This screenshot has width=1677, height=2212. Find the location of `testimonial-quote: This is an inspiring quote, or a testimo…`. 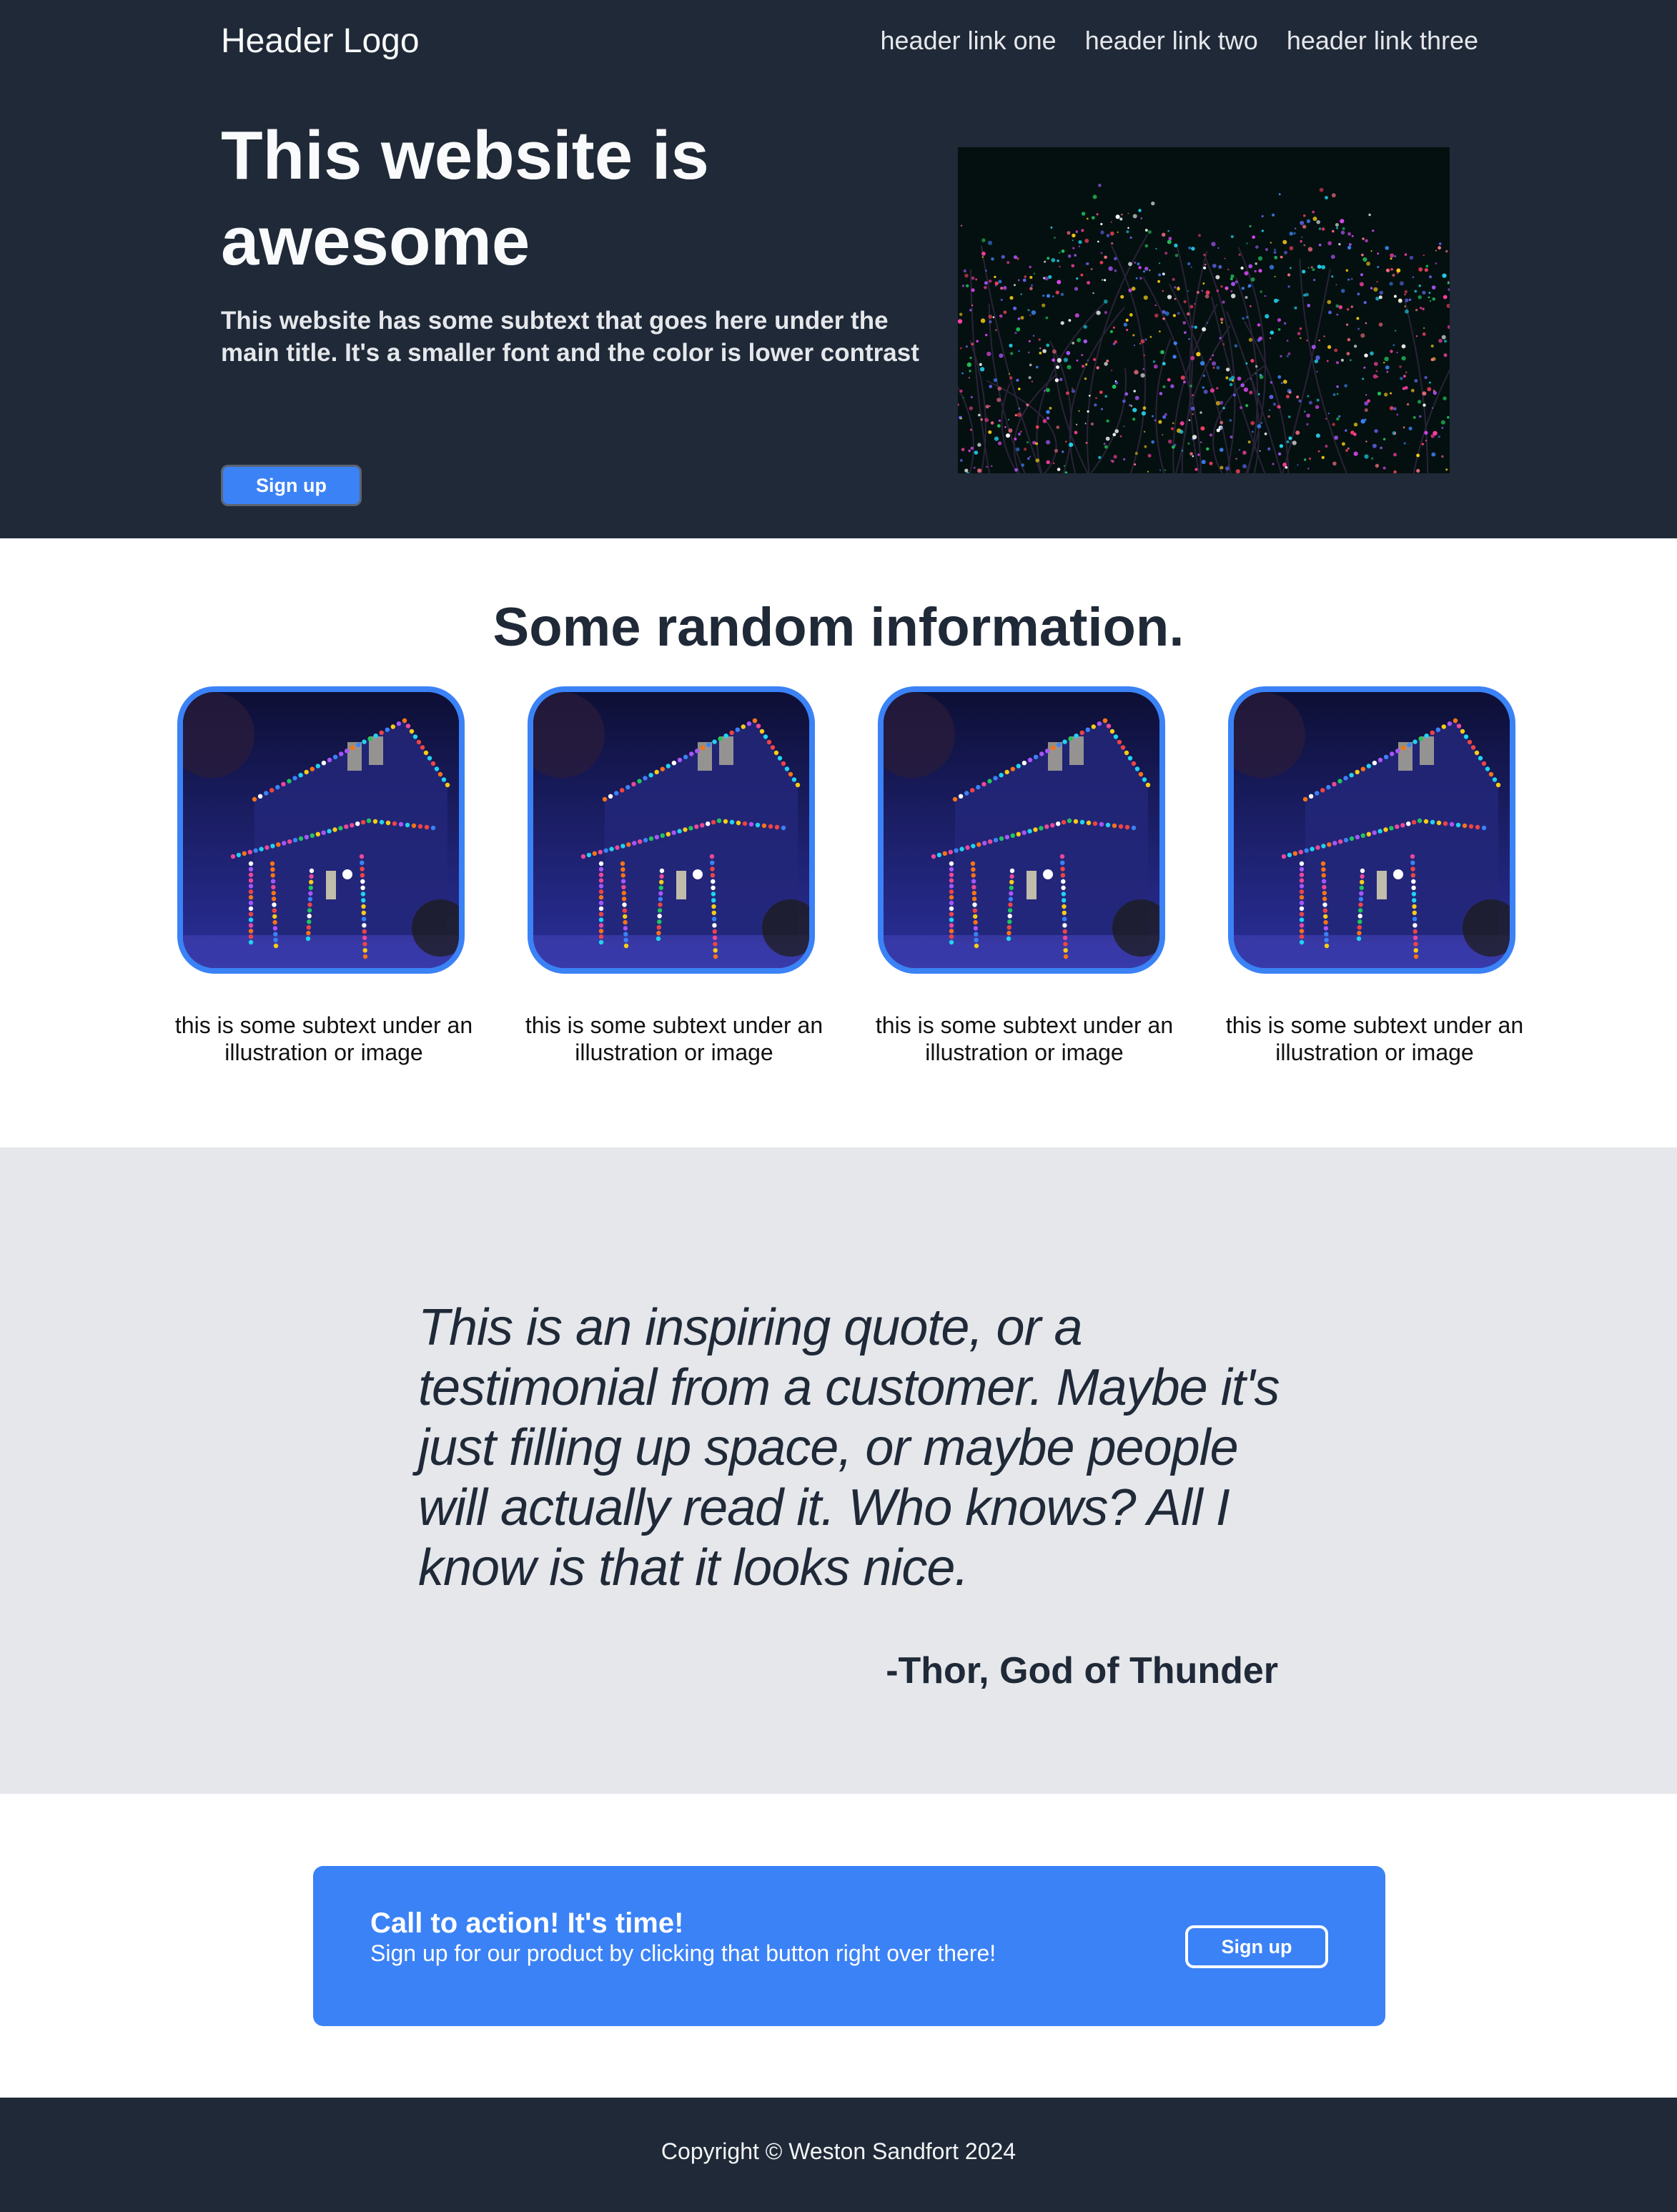

testimonial-quote: This is an inspiring quote, or a testimo… is located at coordinates (849, 1447).